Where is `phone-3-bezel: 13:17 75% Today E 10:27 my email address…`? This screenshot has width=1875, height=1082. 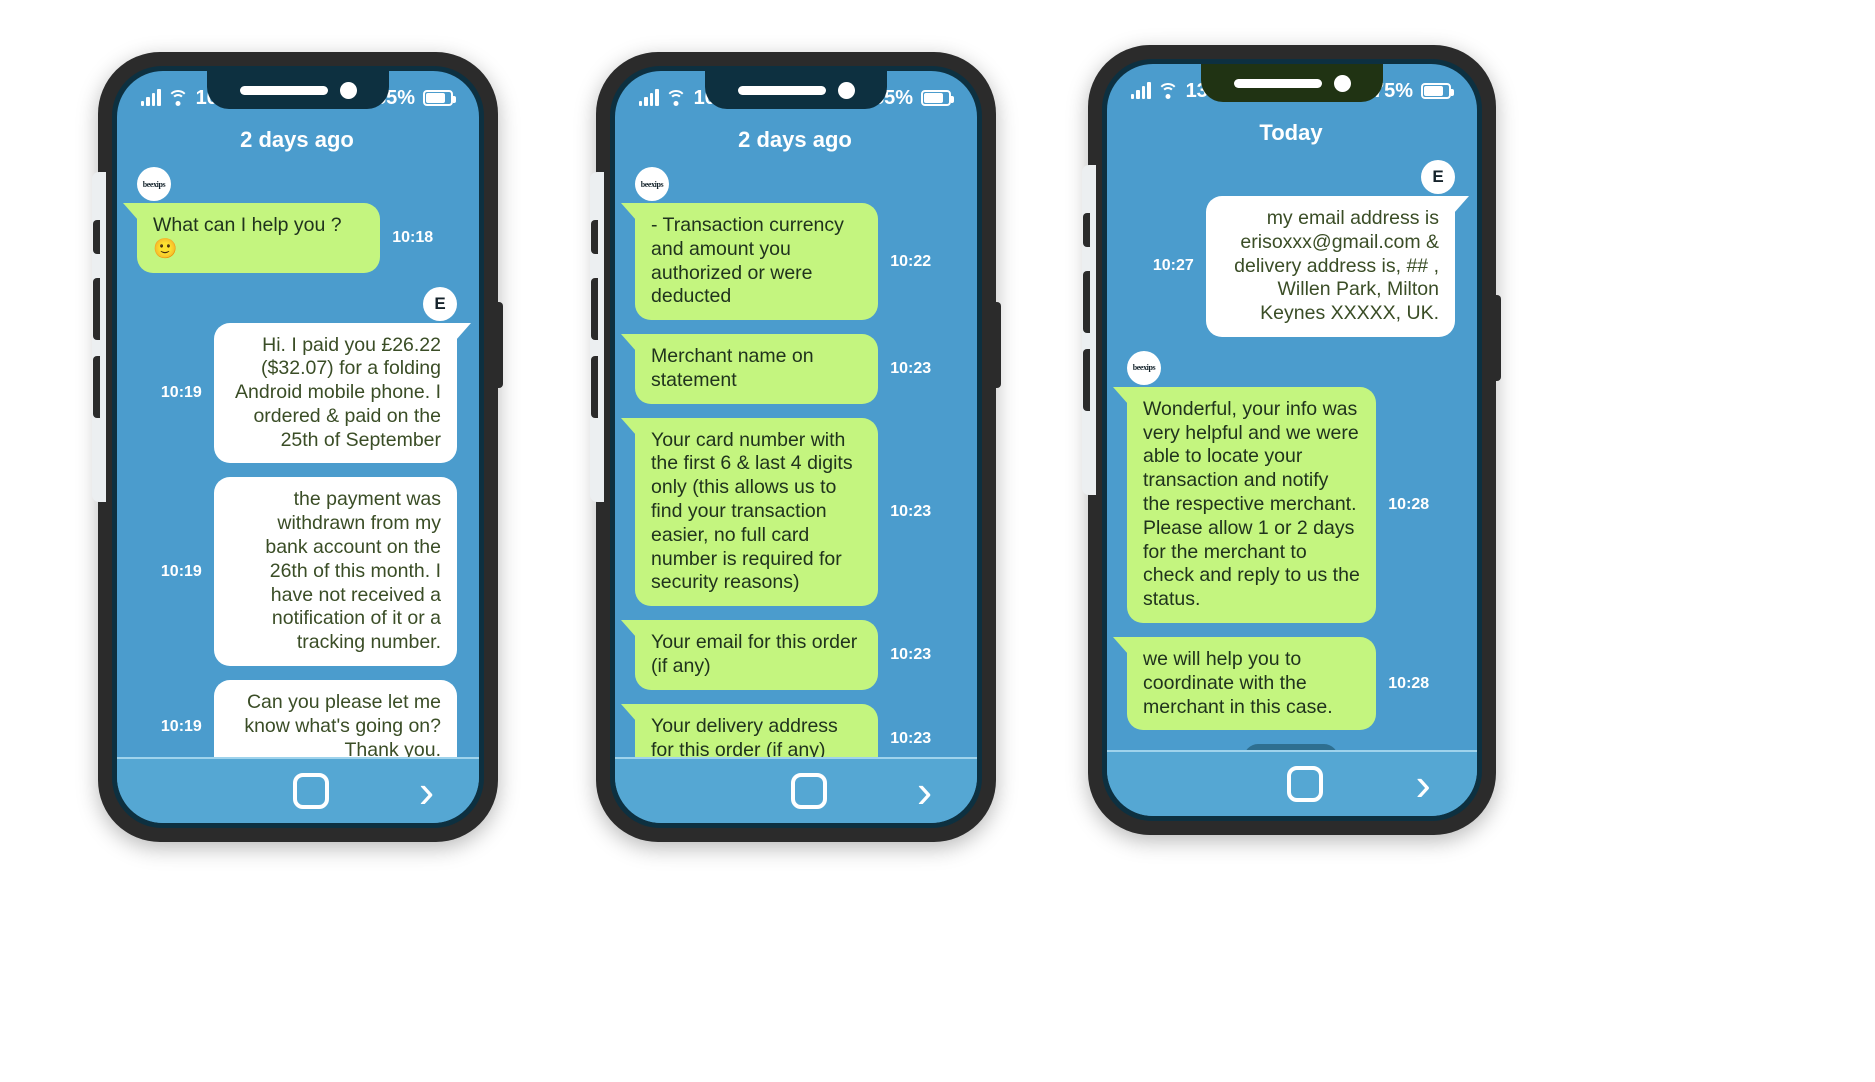 phone-3-bezel: 13:17 75% Today E 10:27 my email address… is located at coordinates (1292, 440).